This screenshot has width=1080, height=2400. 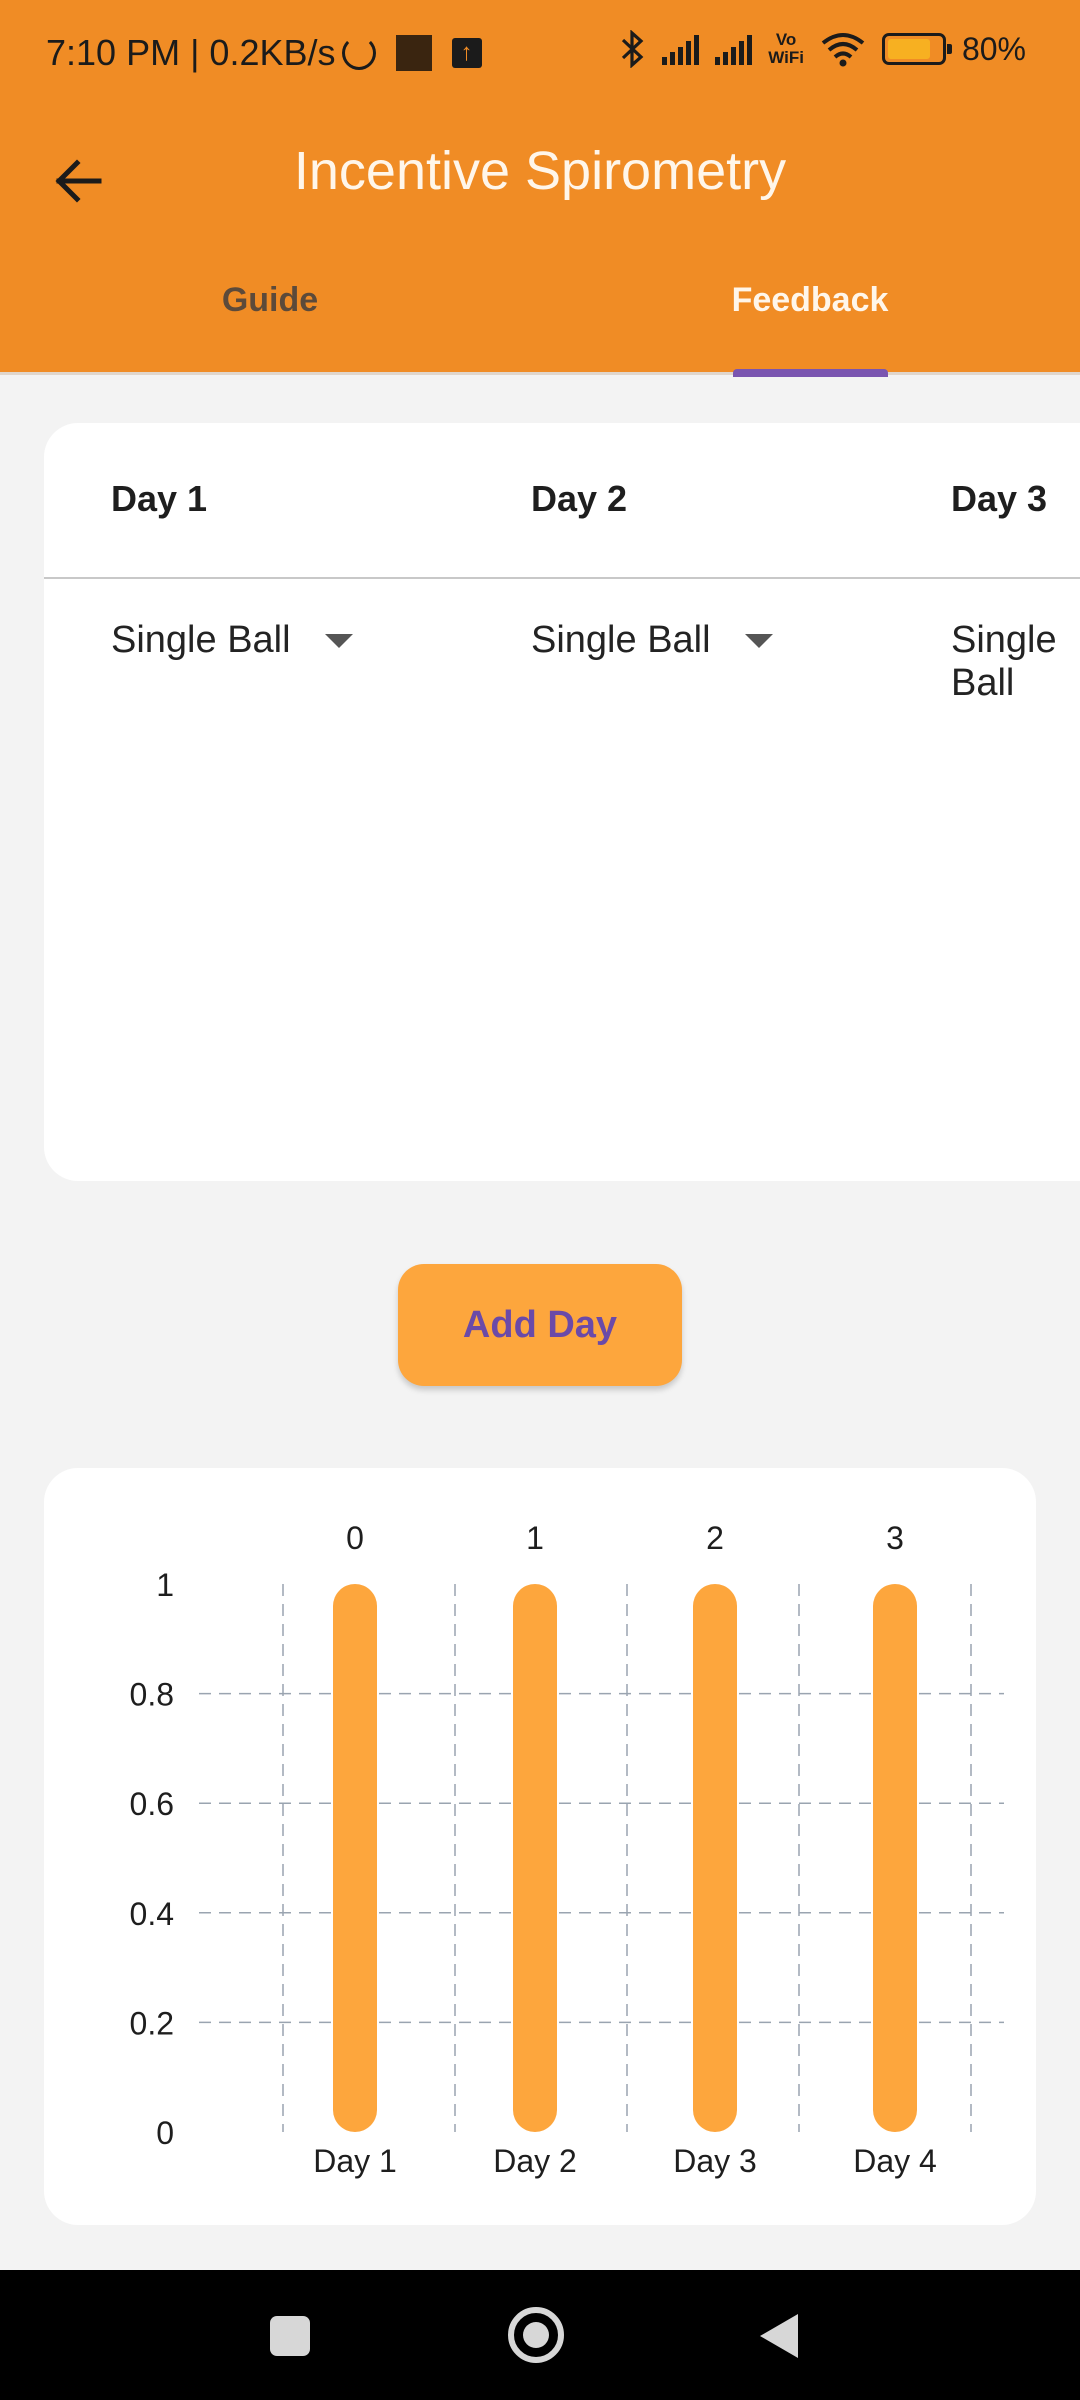 What do you see at coordinates (270, 325) in the screenshot?
I see `tab-guide: Guide` at bounding box center [270, 325].